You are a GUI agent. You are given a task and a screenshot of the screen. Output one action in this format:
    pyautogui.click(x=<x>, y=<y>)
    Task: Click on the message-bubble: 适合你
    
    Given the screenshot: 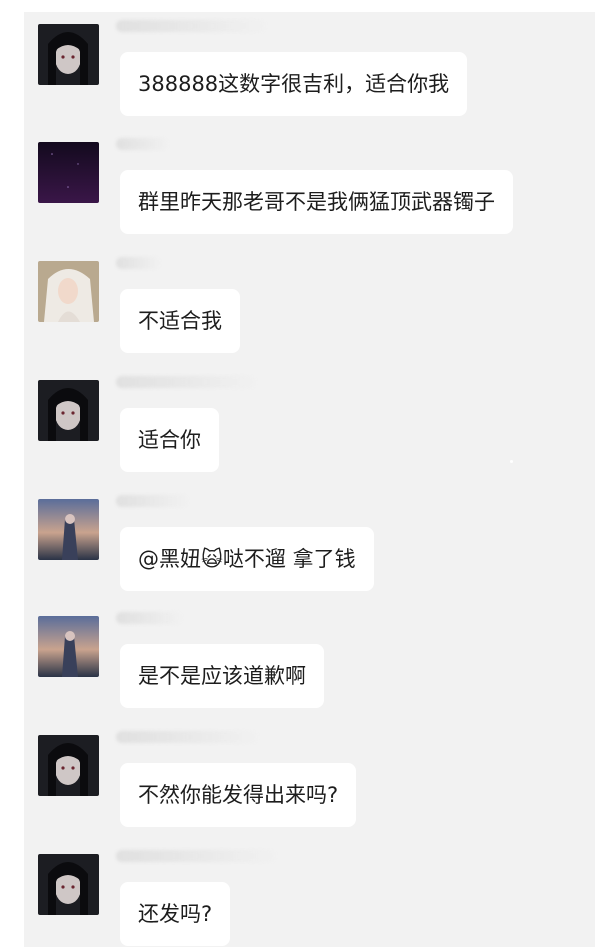 What is the action you would take?
    pyautogui.click(x=169, y=440)
    